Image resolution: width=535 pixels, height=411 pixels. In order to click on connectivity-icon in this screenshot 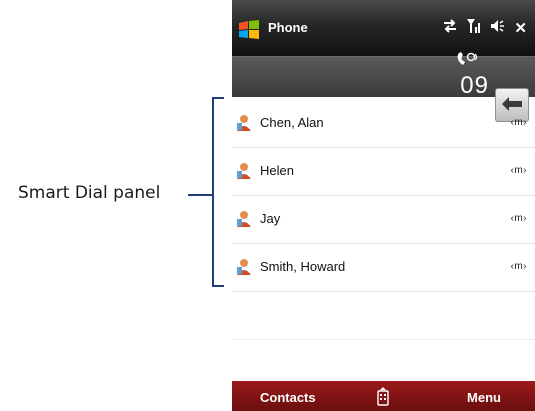, I will do `click(450, 27)`.